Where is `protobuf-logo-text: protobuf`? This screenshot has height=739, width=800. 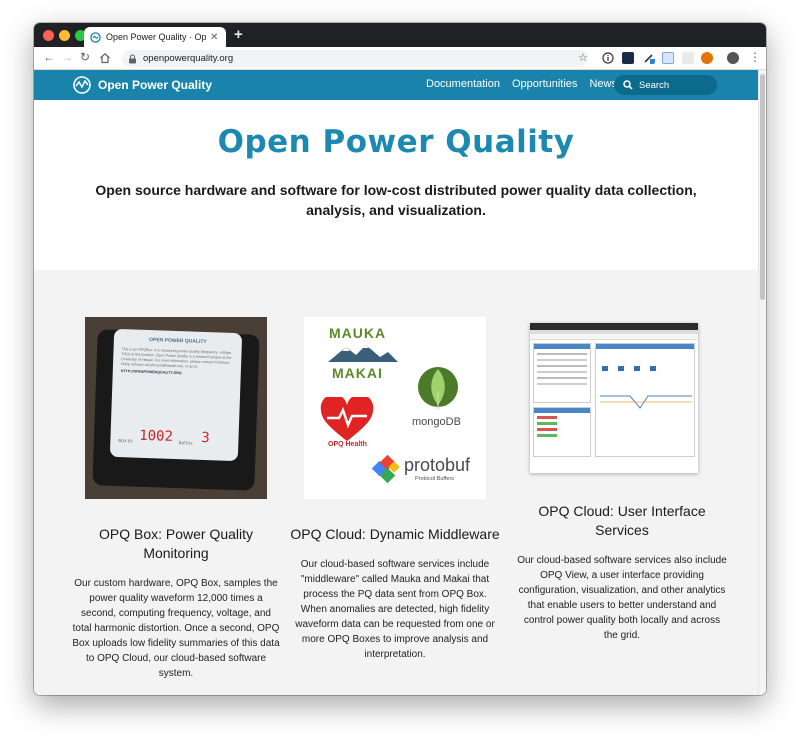 protobuf-logo-text: protobuf is located at coordinates (437, 465).